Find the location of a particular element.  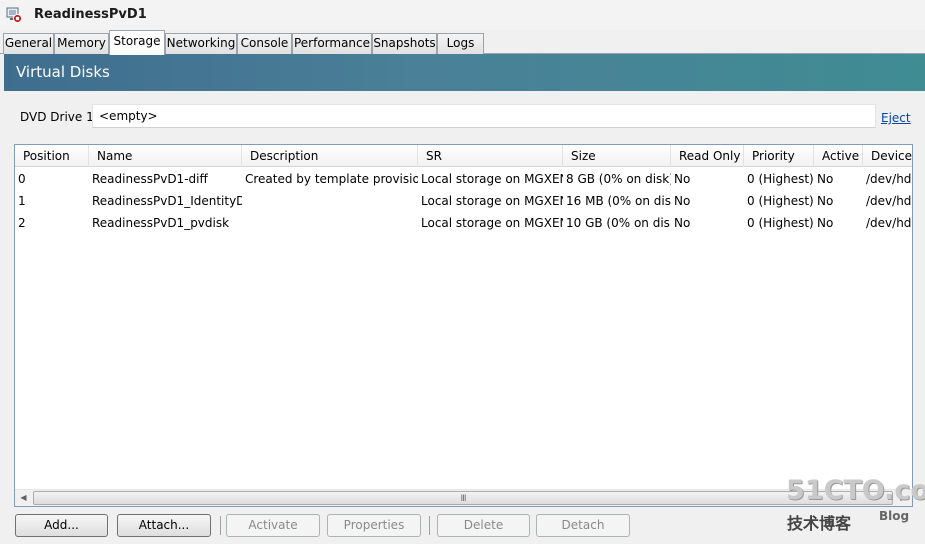

scroll-left-arrow-icon: ◀ is located at coordinates (23, 498).